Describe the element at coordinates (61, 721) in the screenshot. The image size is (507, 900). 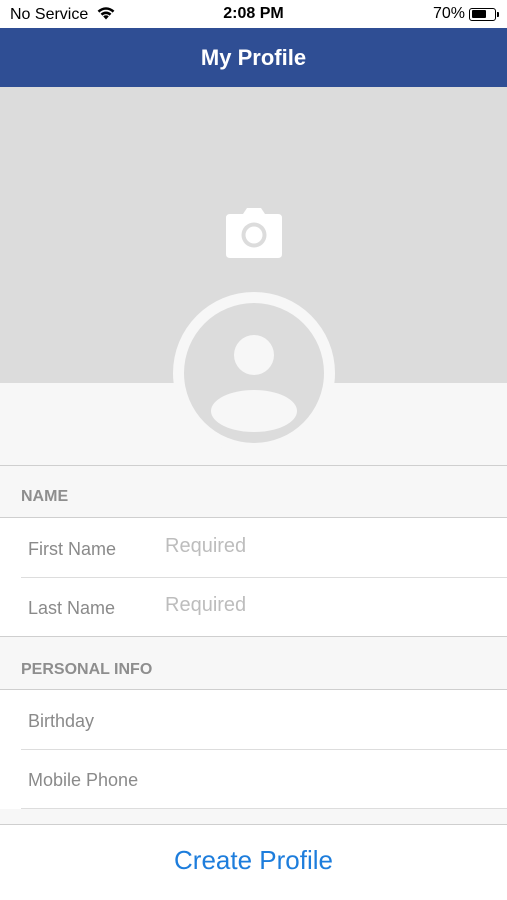
I see `birthday-field: Birthday` at that location.